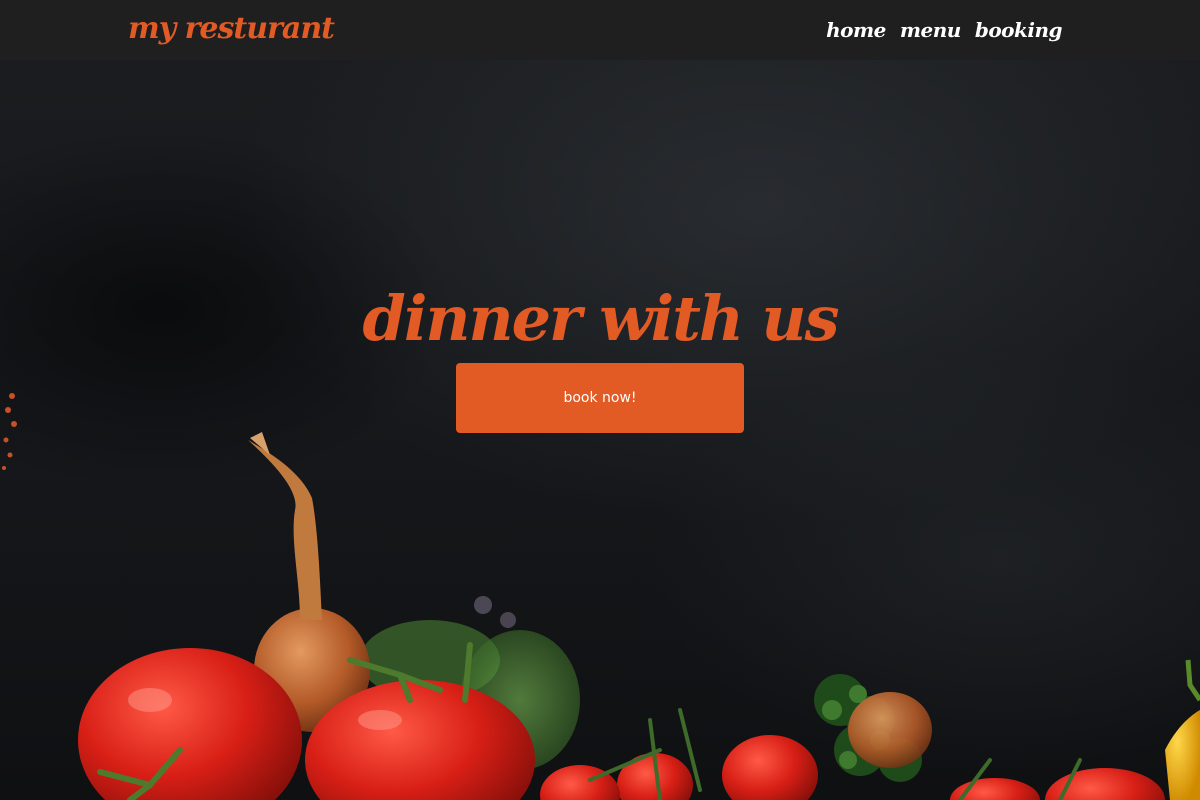 The height and width of the screenshot is (800, 1200). What do you see at coordinates (856, 30) in the screenshot?
I see `nav-link-home: home` at bounding box center [856, 30].